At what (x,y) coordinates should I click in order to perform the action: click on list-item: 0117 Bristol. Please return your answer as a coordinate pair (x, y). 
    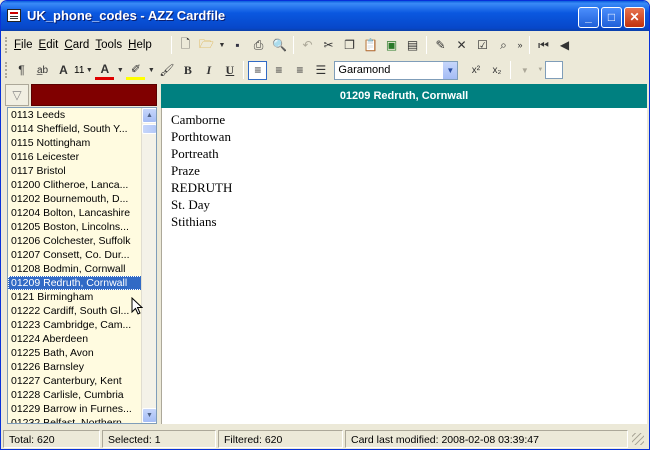
    Looking at the image, I should click on (75, 171).